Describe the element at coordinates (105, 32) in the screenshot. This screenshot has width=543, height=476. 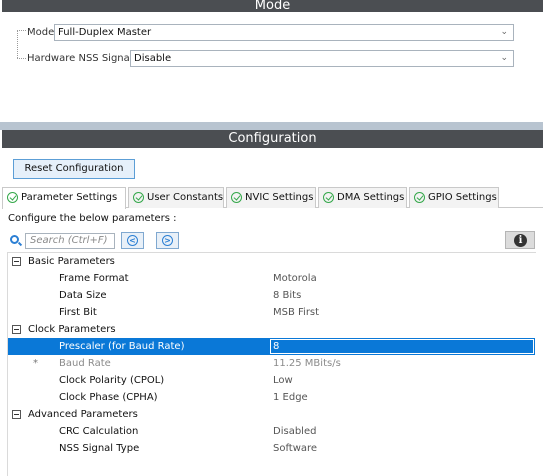
I see `mode-select-value: Full-Duplex Master` at that location.